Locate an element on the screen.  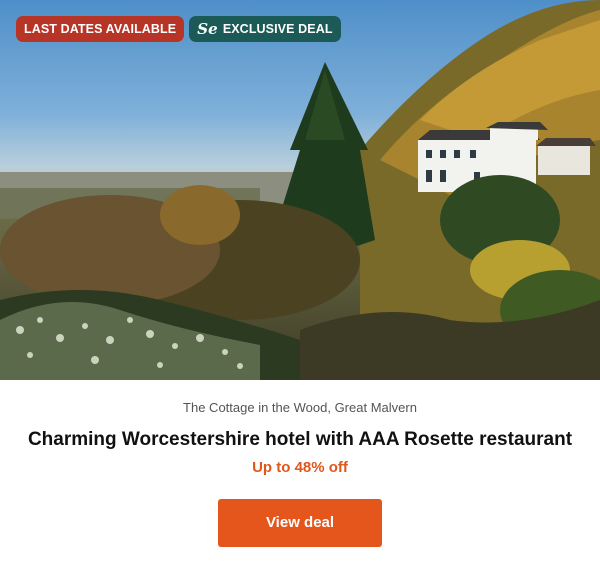
exclusive-deal-badge: Se EXCLUSIVE DEAL is located at coordinates (265, 29).